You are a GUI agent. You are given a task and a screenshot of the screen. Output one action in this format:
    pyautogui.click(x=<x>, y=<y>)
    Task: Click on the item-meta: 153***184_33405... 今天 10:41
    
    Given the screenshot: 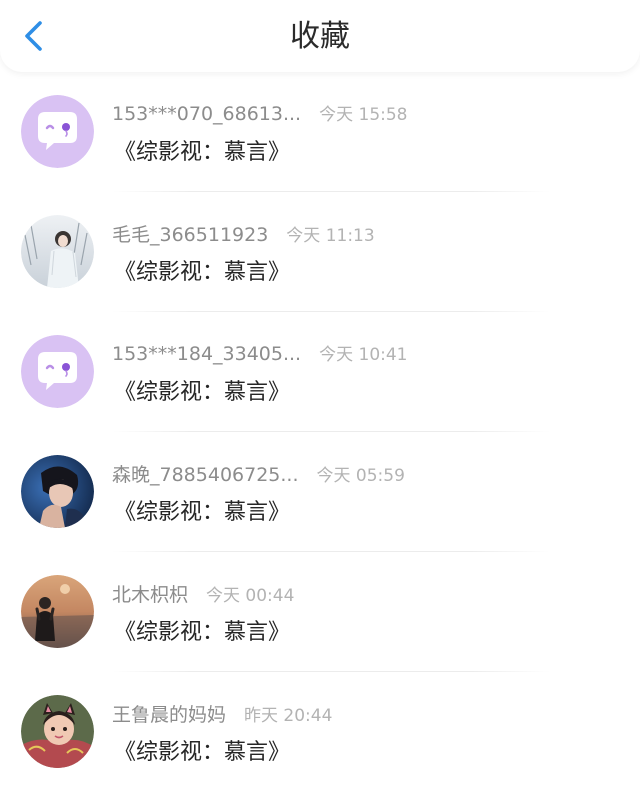 What is the action you would take?
    pyautogui.click(x=260, y=354)
    